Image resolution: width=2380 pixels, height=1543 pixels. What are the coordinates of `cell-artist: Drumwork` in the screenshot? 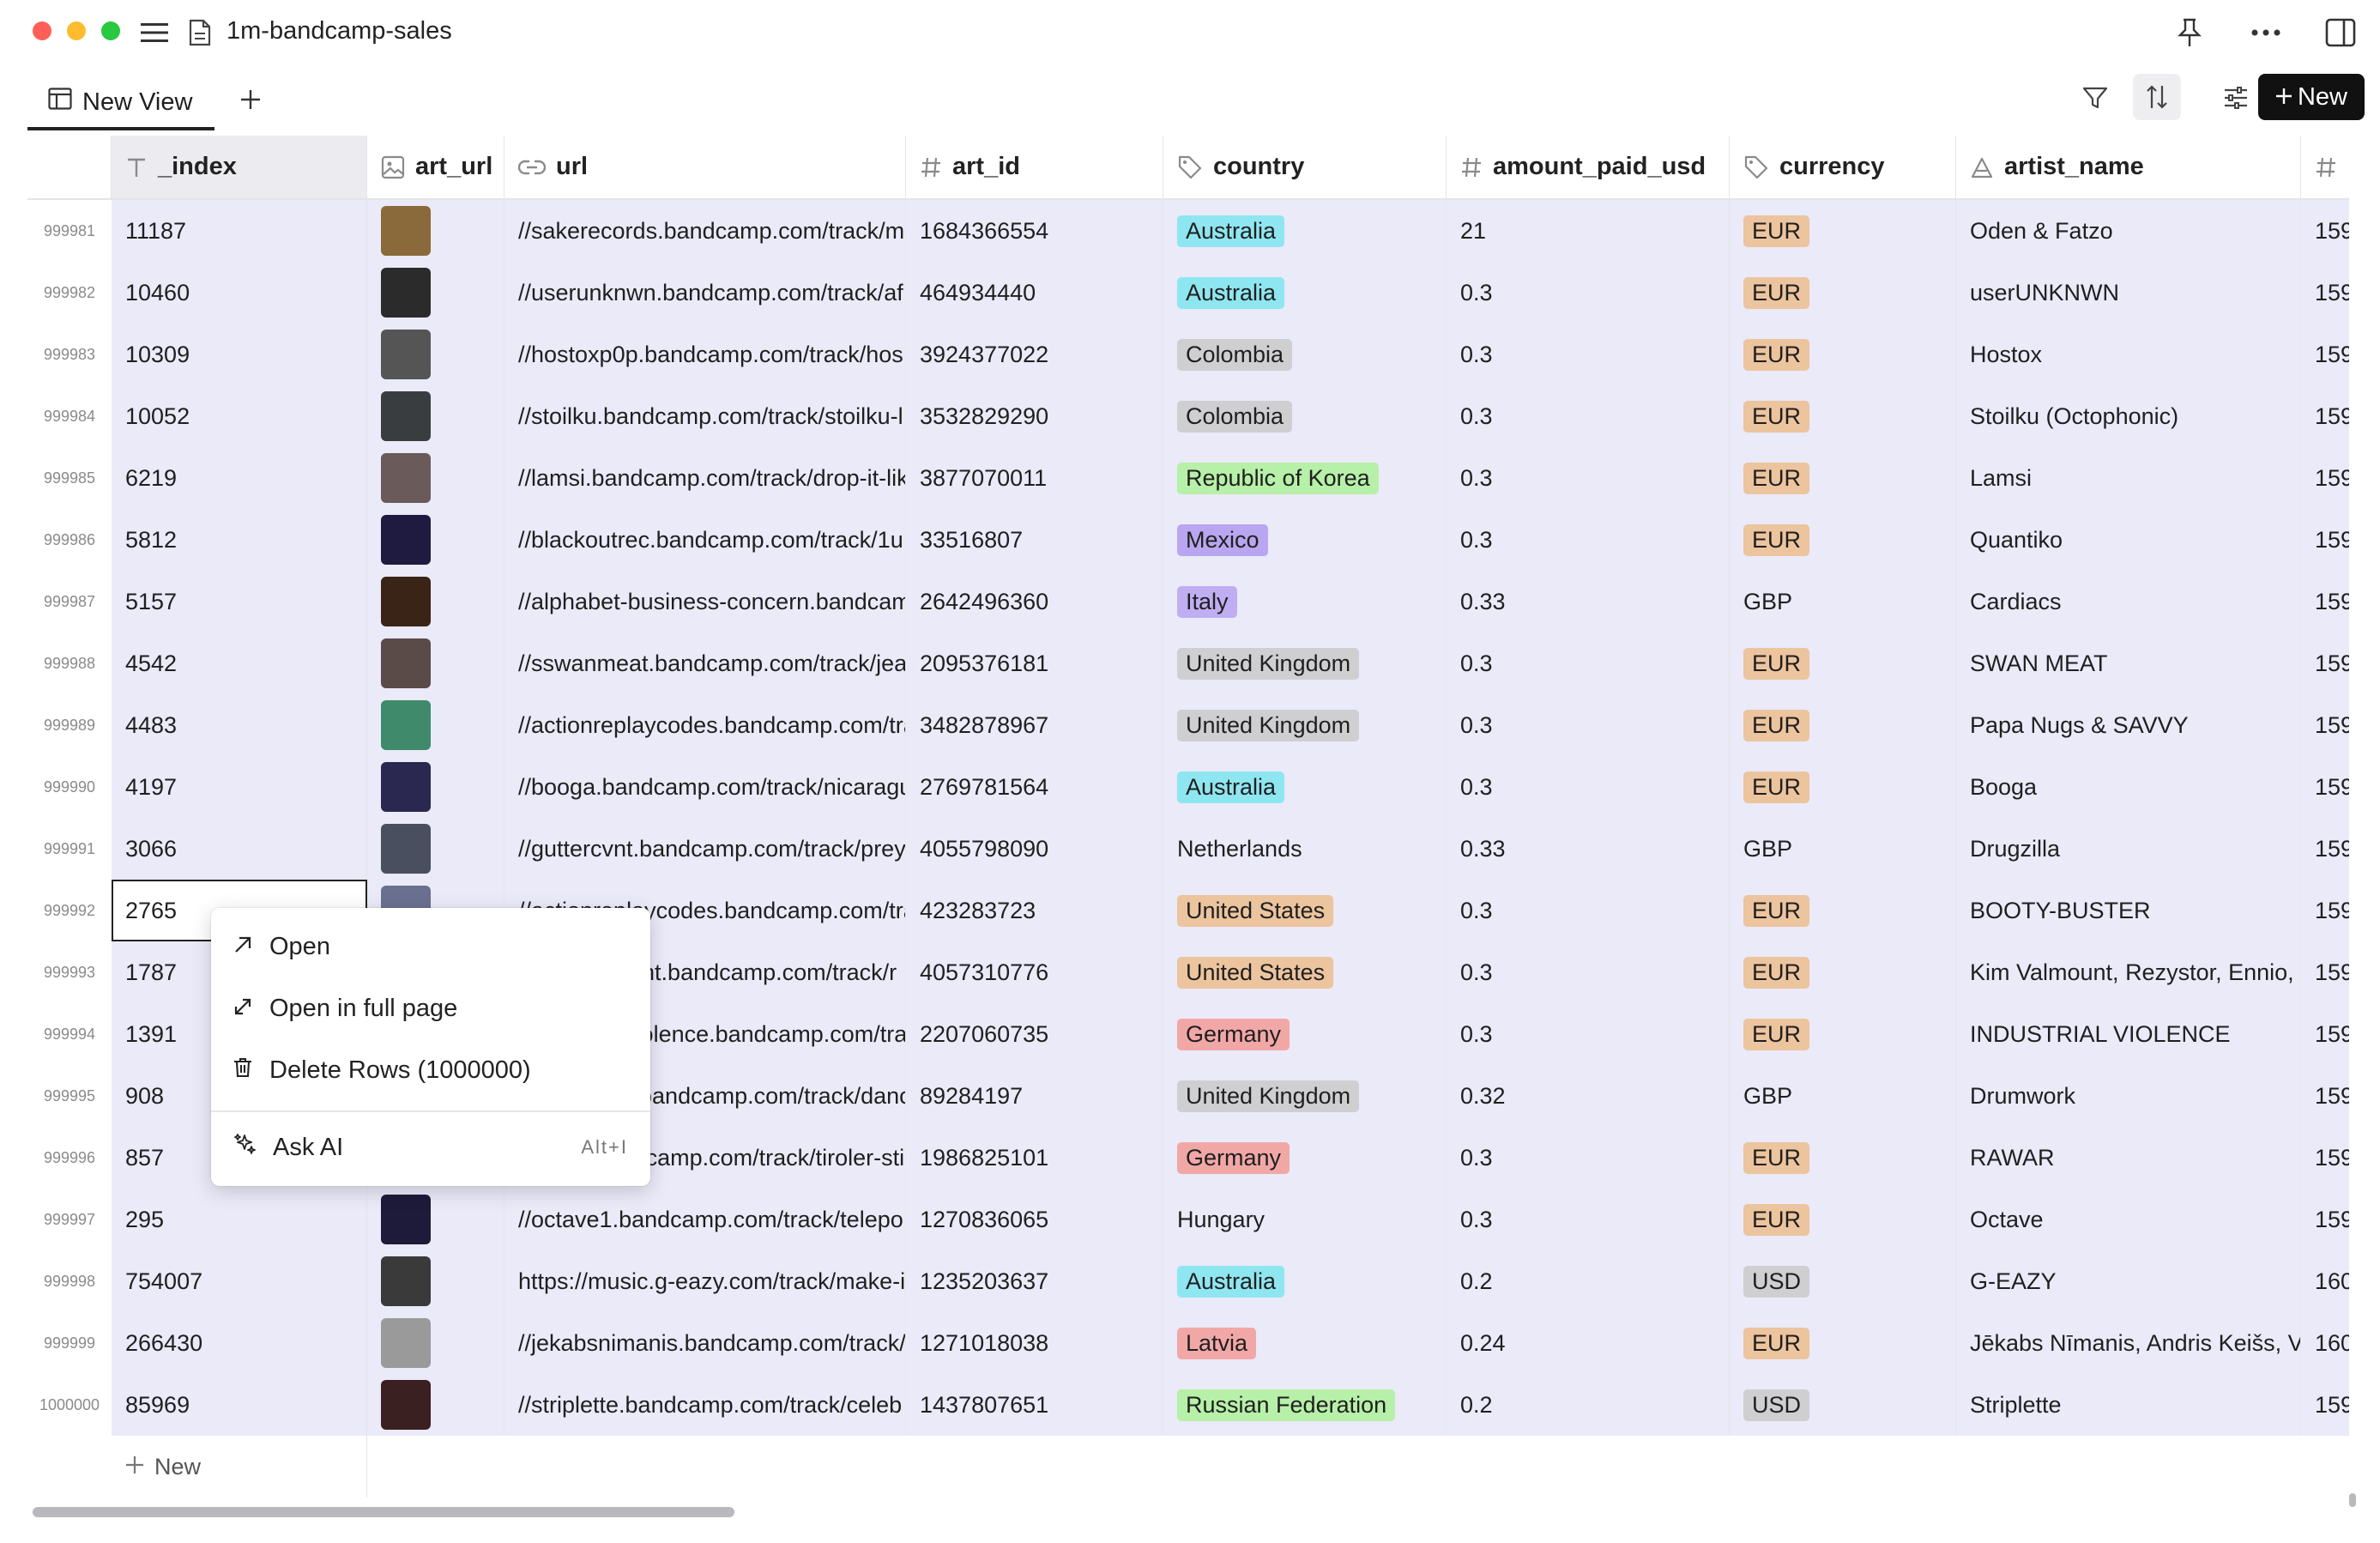 It's located at (2128, 1096).